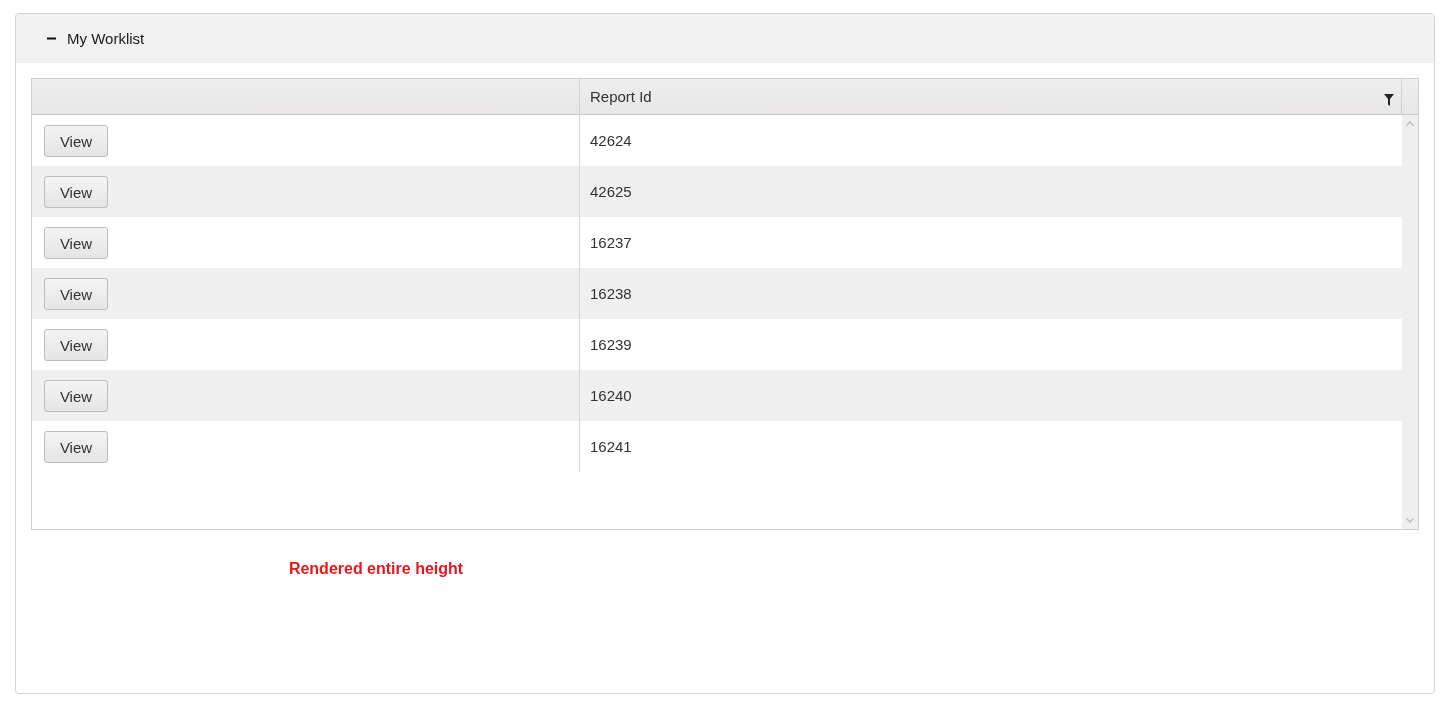 The width and height of the screenshot is (1455, 712). I want to click on table-cell: 16237, so click(611, 242).